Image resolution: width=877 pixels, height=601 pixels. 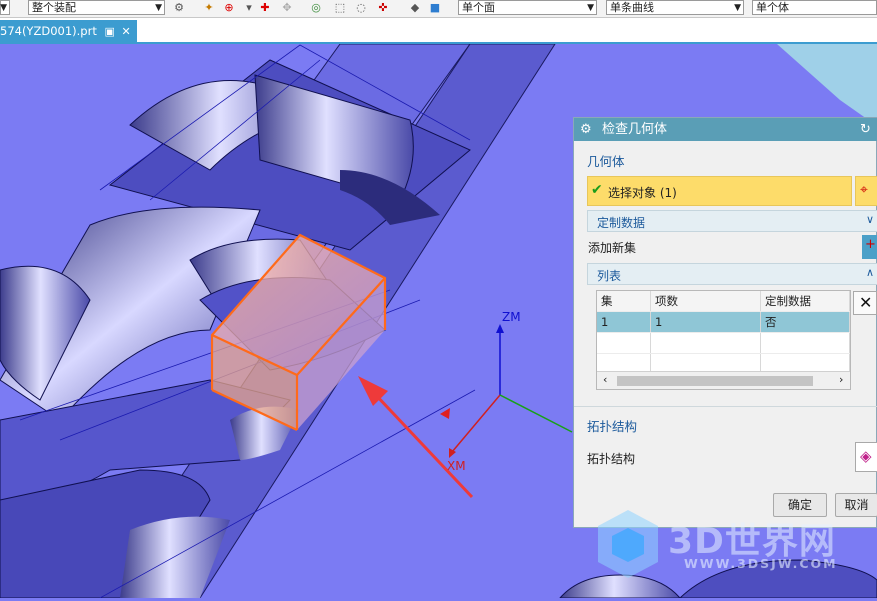 I want to click on custom-data-header: 定制数据 ∨, so click(x=732, y=221).